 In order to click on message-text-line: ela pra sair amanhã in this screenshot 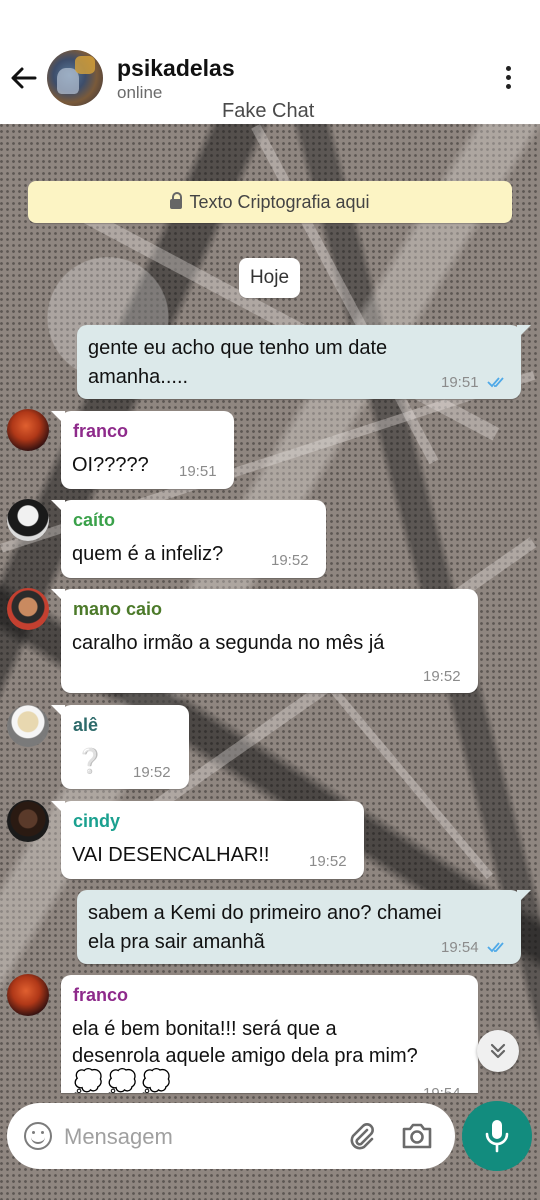, I will do `click(176, 942)`.